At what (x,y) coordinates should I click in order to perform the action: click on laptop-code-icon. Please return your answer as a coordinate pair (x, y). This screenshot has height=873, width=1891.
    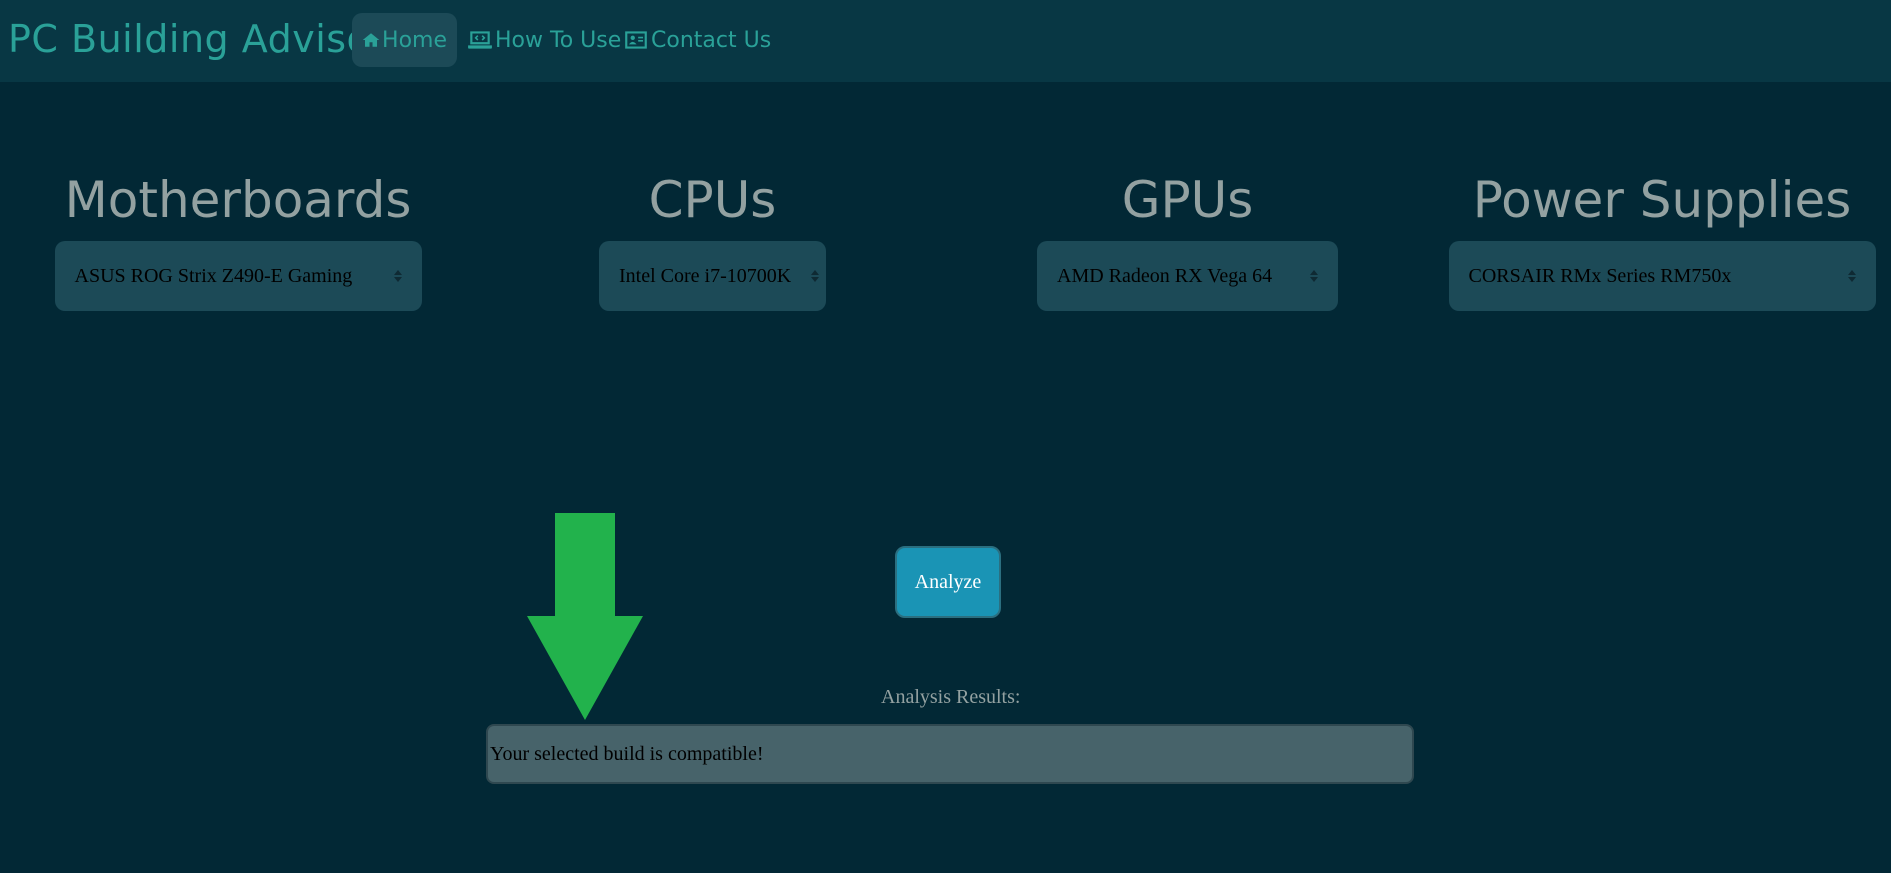
    Looking at the image, I should click on (480, 40).